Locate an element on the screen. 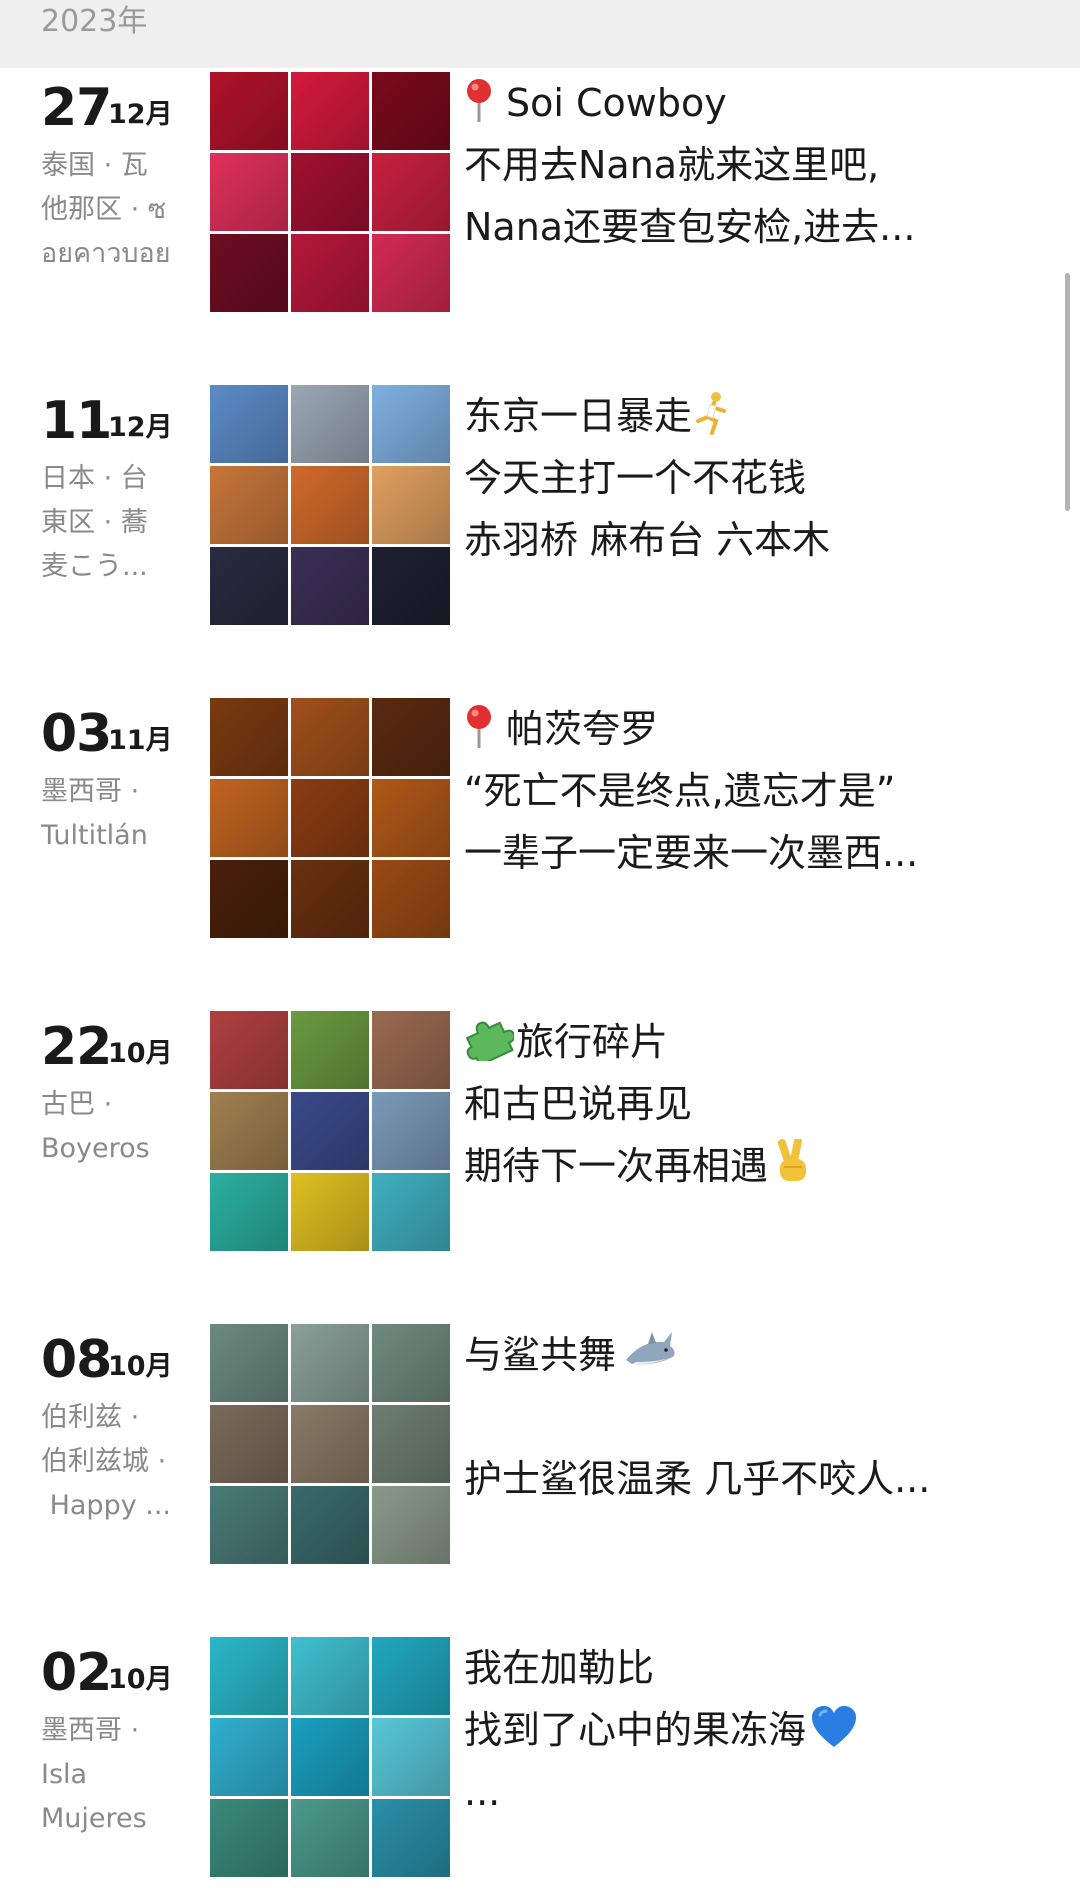  entry-day: 27 is located at coordinates (76, 108).